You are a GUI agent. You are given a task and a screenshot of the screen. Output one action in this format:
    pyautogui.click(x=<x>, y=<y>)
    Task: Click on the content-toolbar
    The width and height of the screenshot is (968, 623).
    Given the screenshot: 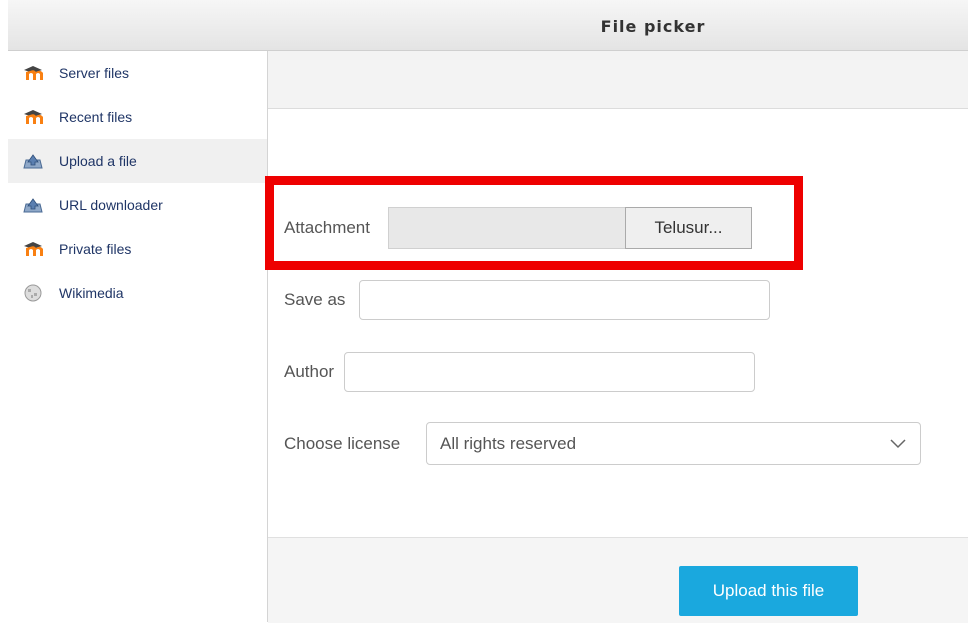 What is the action you would take?
    pyautogui.click(x=618, y=80)
    